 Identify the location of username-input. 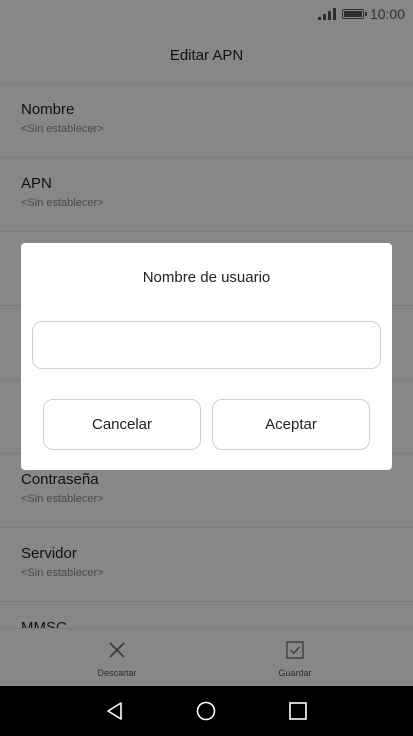
(206, 345).